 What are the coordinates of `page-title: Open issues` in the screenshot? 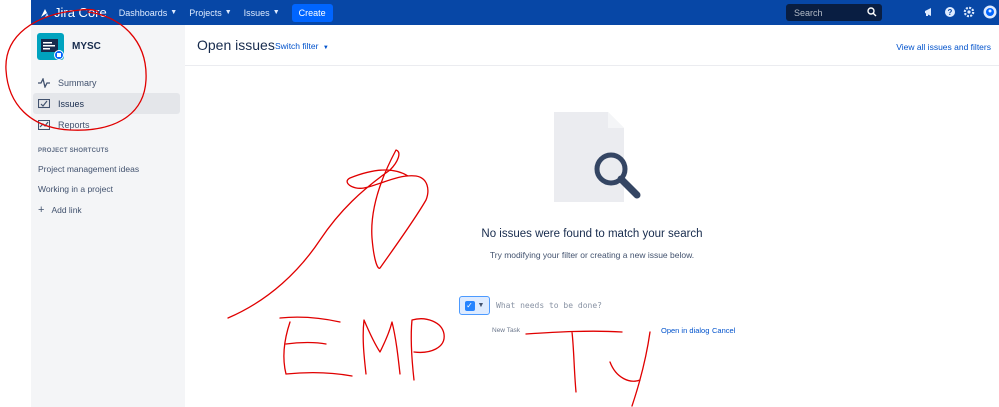 It's located at (236, 45).